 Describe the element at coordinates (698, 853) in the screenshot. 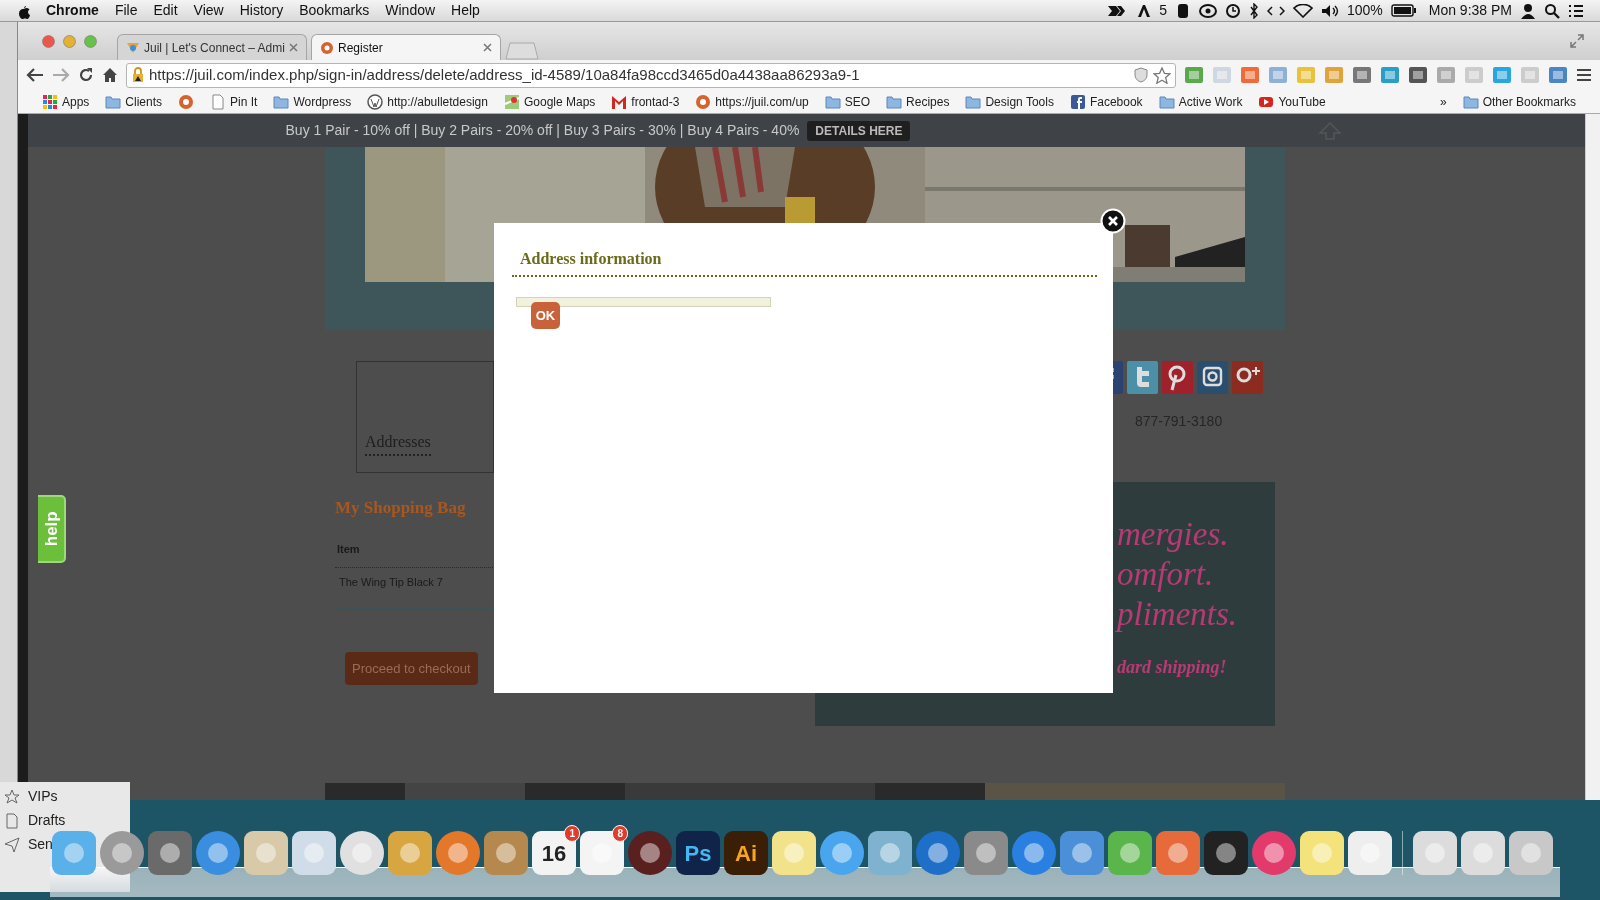

I see `app-tile: Ps` at that location.